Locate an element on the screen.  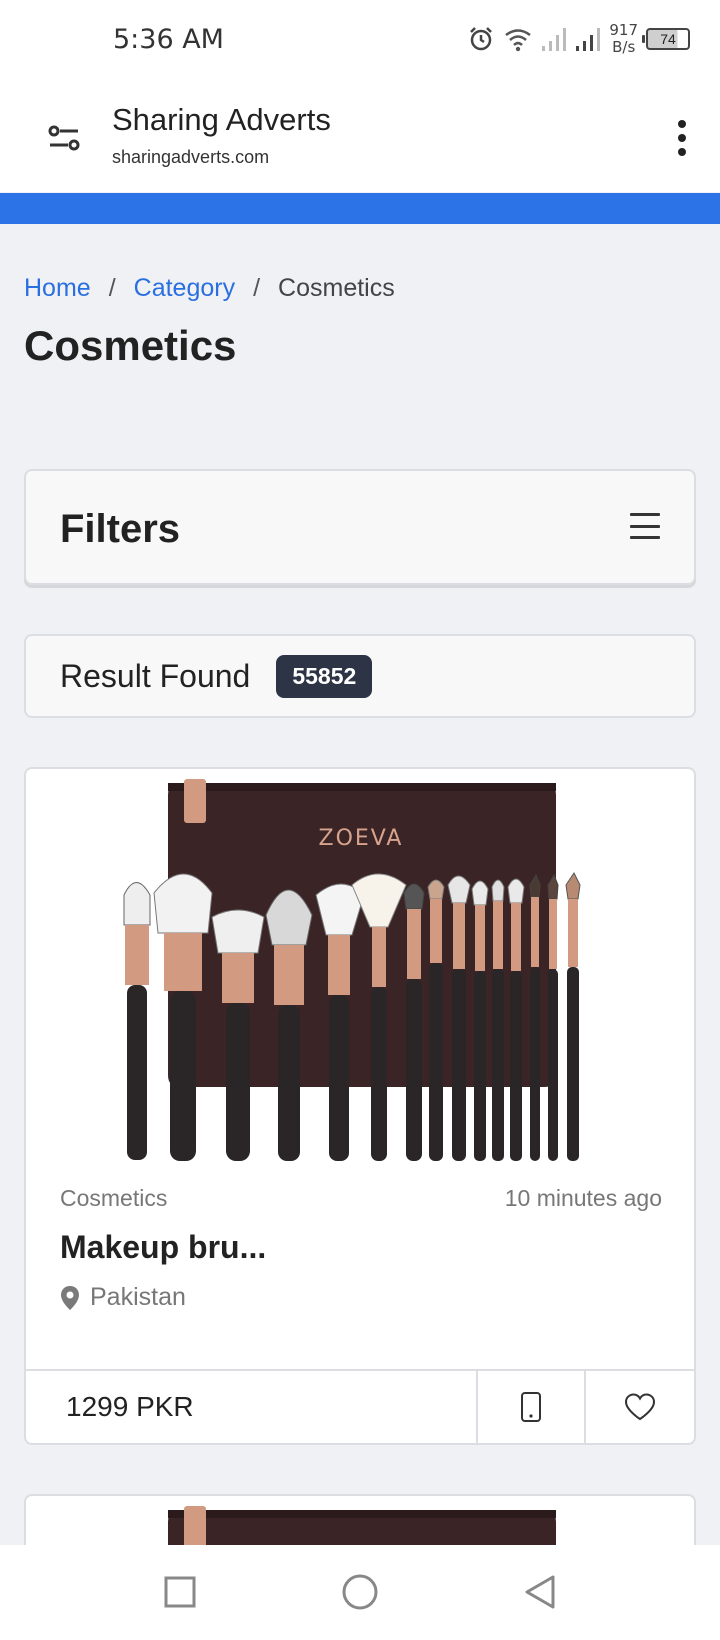
breadcrumb-home-link: Home is located at coordinates (57, 288).